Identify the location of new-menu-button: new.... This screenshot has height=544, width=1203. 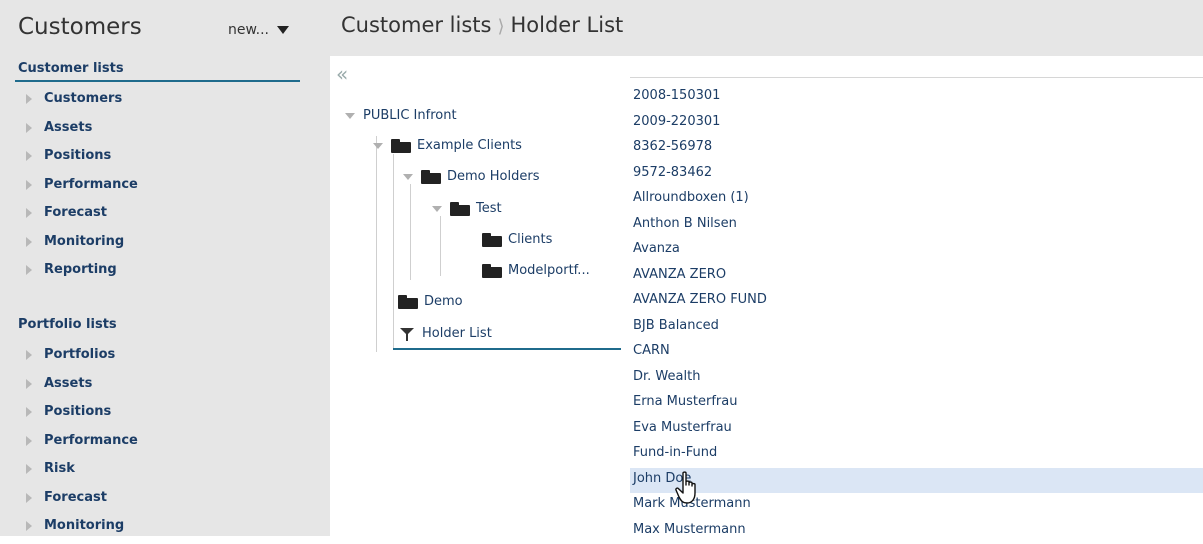
(258, 30).